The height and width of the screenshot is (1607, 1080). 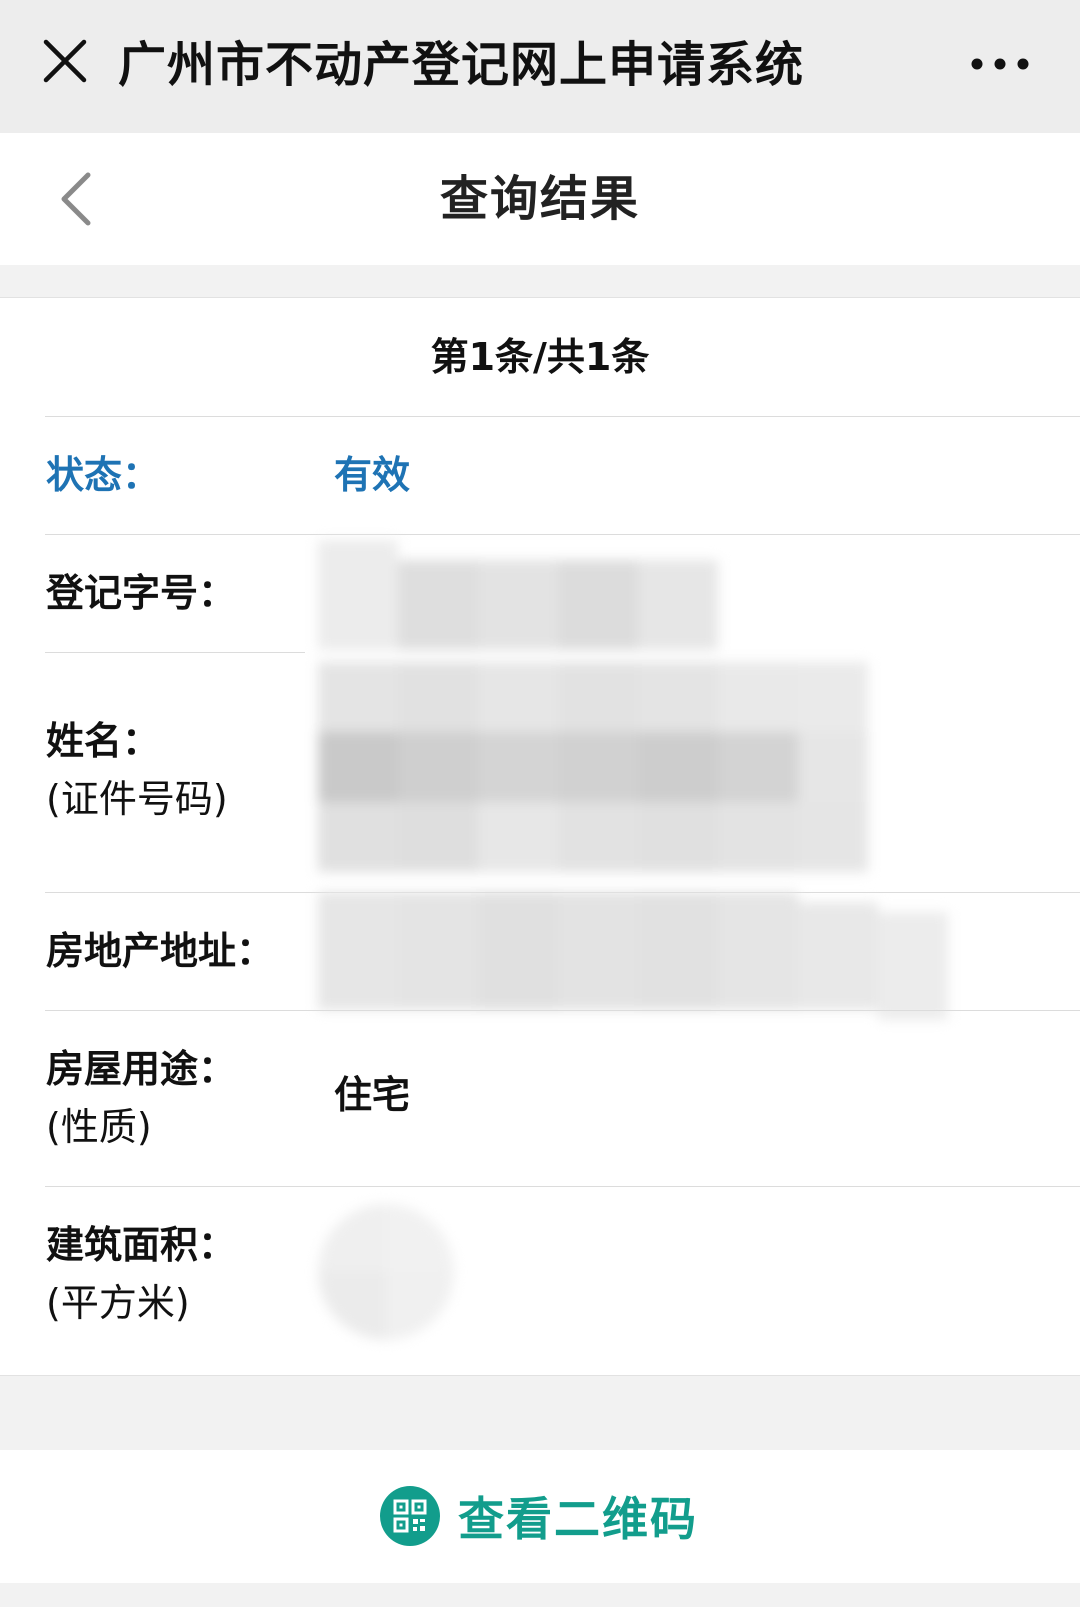 What do you see at coordinates (540, 1098) in the screenshot?
I see `row-usage: 房屋用途： (性质) 住宅` at bounding box center [540, 1098].